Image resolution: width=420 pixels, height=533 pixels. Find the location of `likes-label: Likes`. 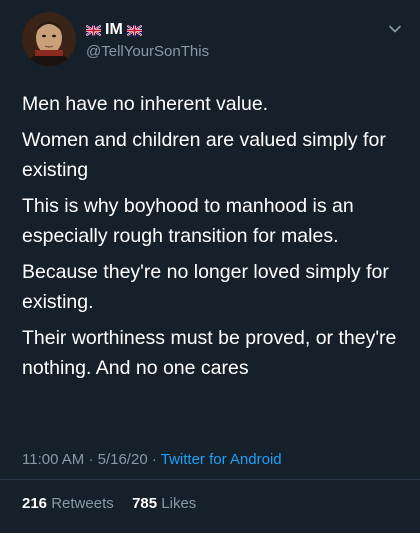

likes-label: Likes is located at coordinates (179, 503).